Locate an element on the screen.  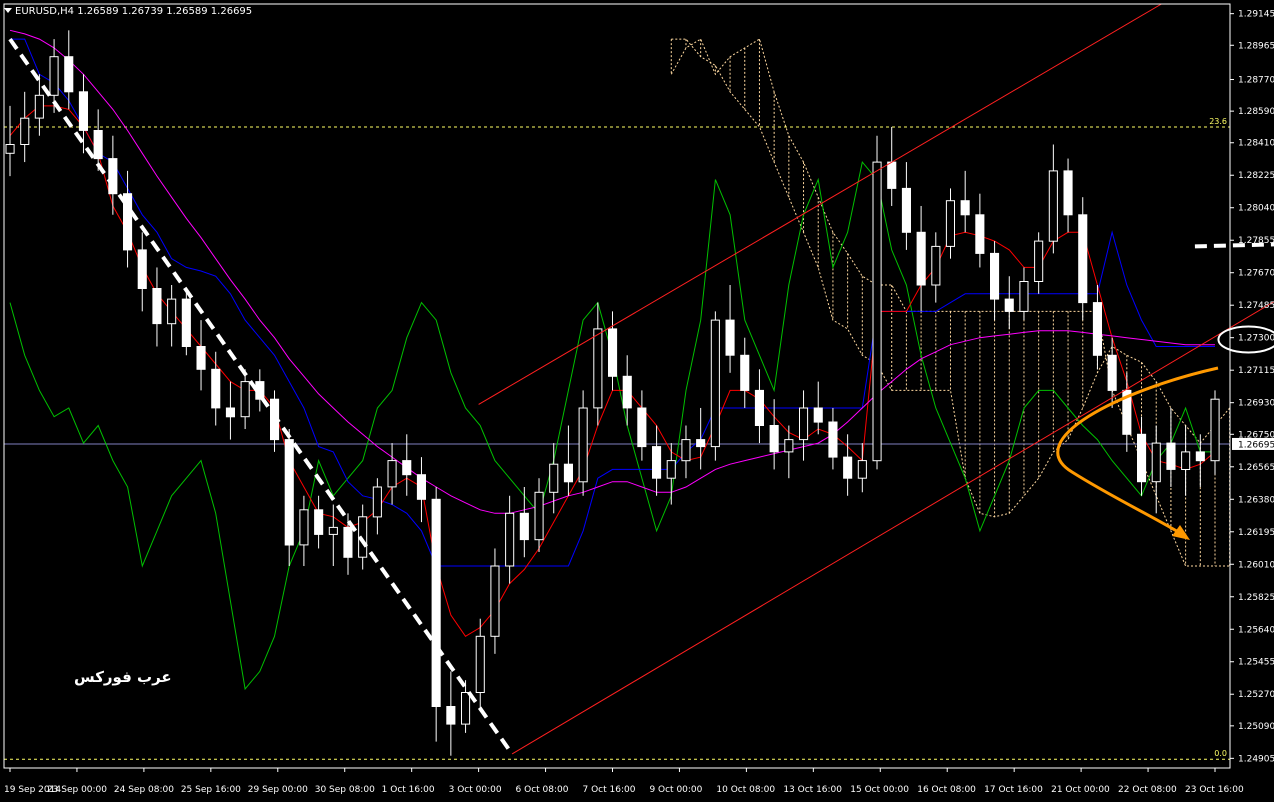
y-tick-label: 1.25640 is located at coordinates (1256, 630).